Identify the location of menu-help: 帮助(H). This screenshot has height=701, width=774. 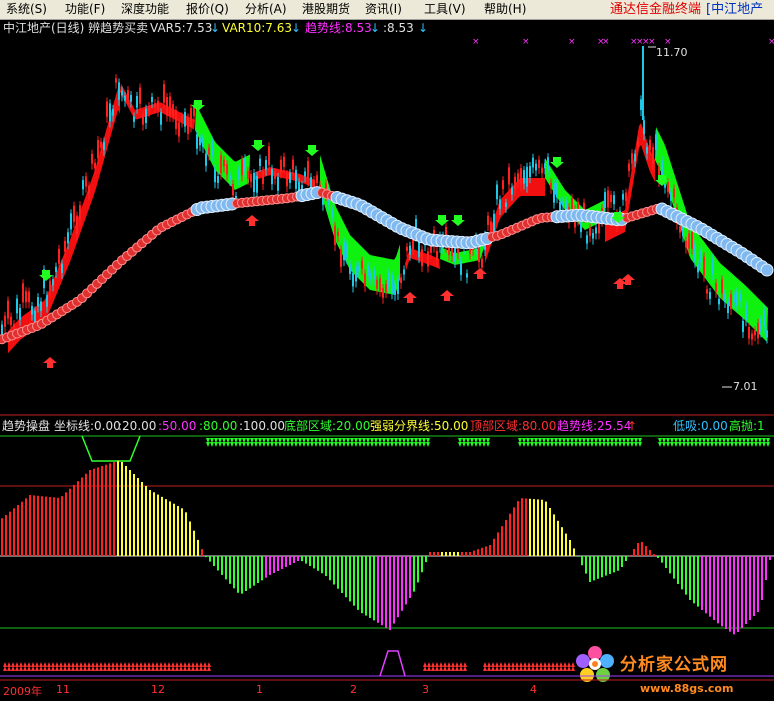
(505, 9).